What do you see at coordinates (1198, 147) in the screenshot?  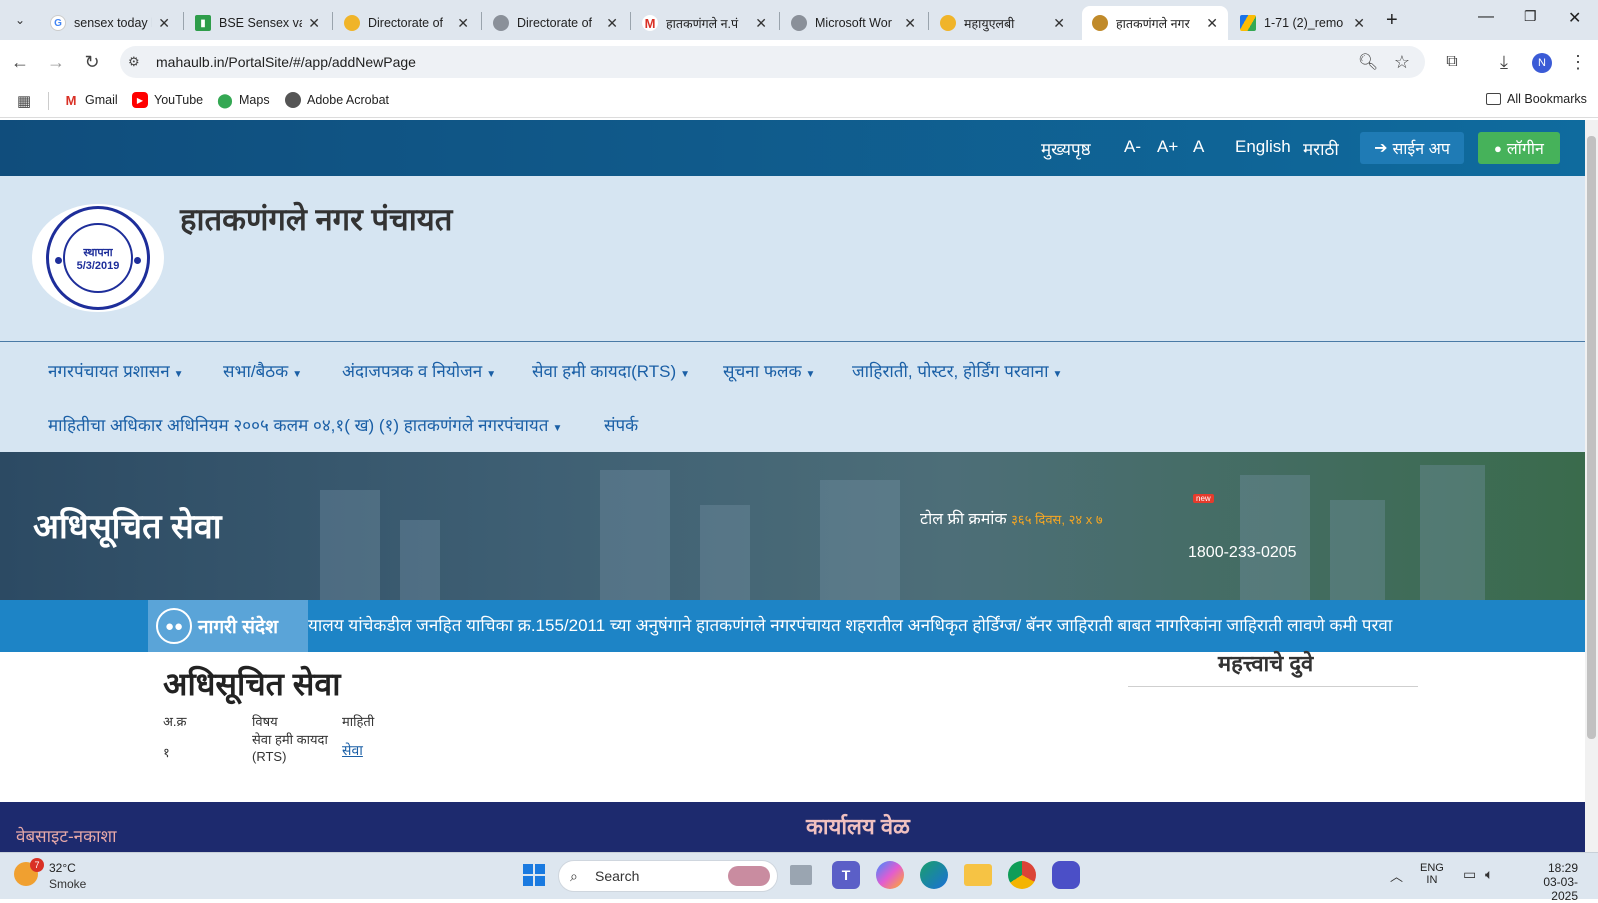 I see `font-reset-button: A` at bounding box center [1198, 147].